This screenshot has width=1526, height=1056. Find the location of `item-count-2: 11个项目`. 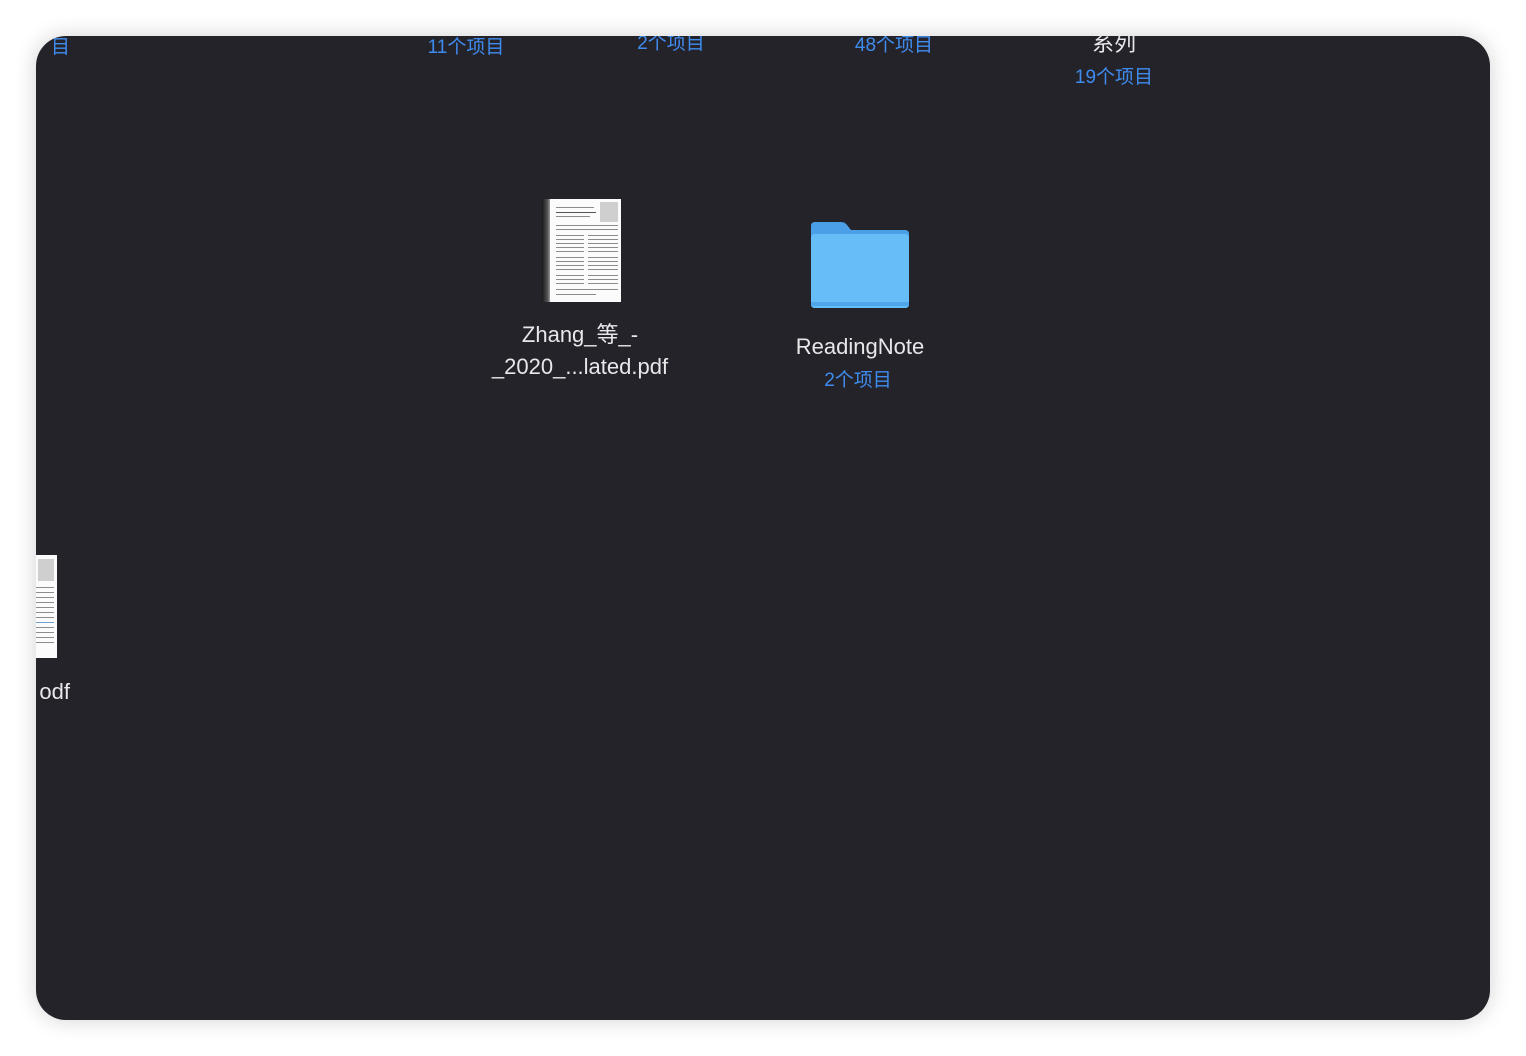

item-count-2: 11个项目 is located at coordinates (466, 47).